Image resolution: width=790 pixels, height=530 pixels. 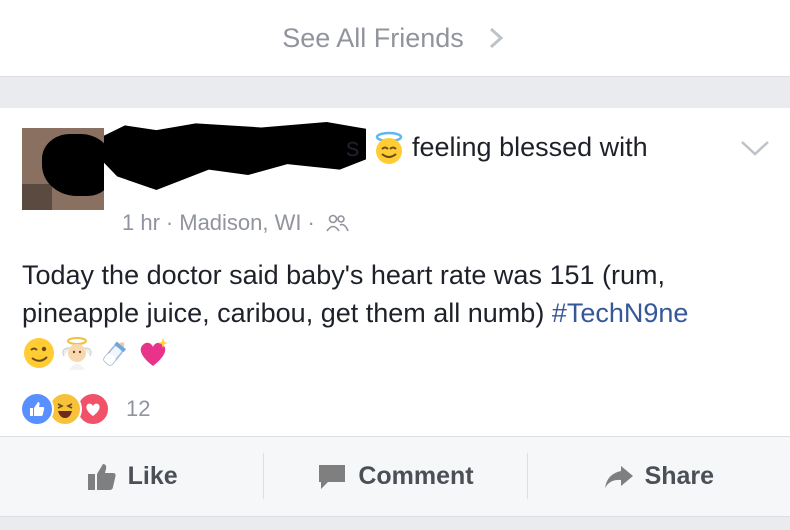 What do you see at coordinates (115, 353) in the screenshot?
I see `baby-bottle-emoji-icon` at bounding box center [115, 353].